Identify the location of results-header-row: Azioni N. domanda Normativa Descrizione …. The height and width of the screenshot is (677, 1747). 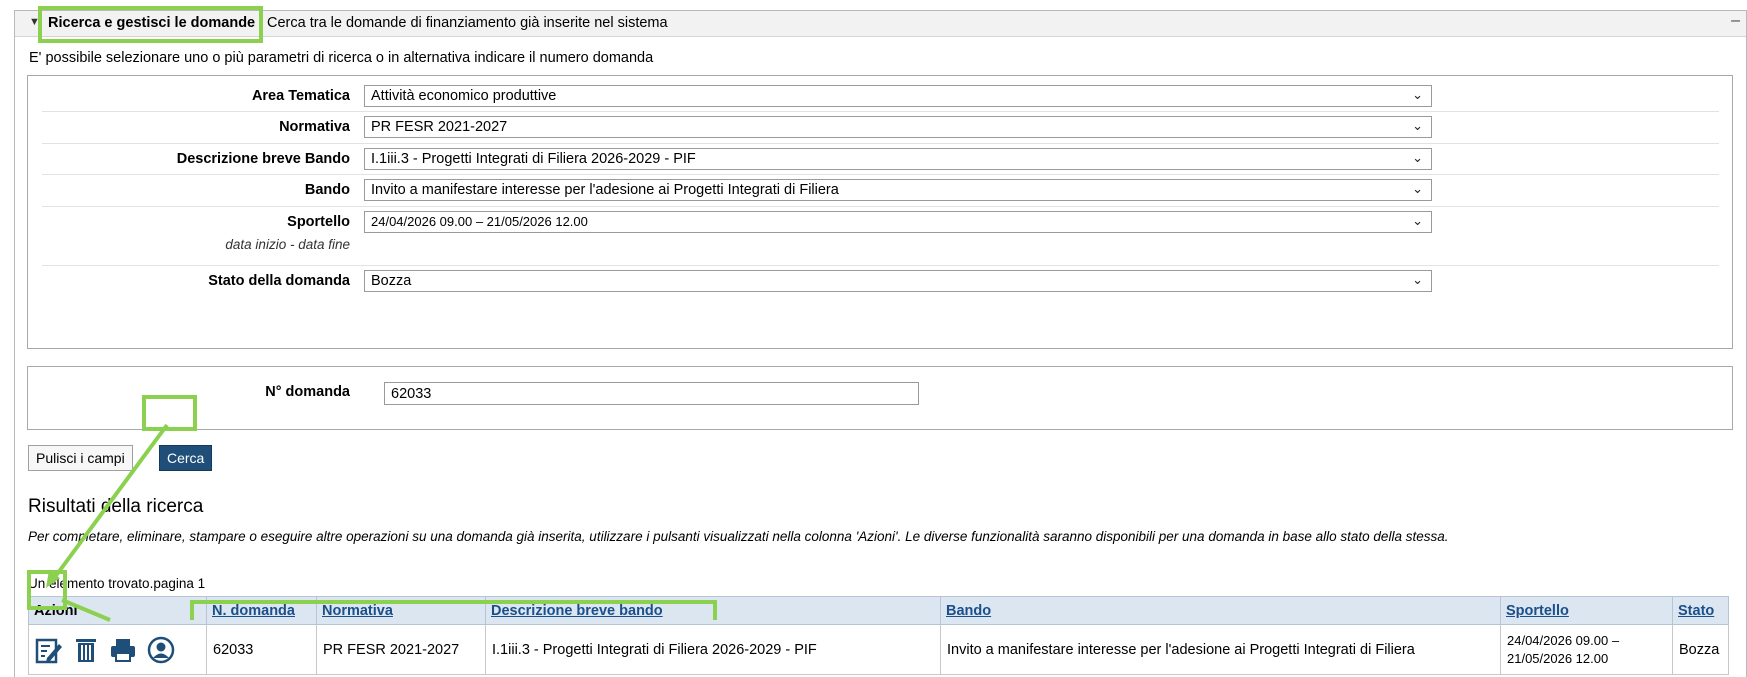
(878, 610).